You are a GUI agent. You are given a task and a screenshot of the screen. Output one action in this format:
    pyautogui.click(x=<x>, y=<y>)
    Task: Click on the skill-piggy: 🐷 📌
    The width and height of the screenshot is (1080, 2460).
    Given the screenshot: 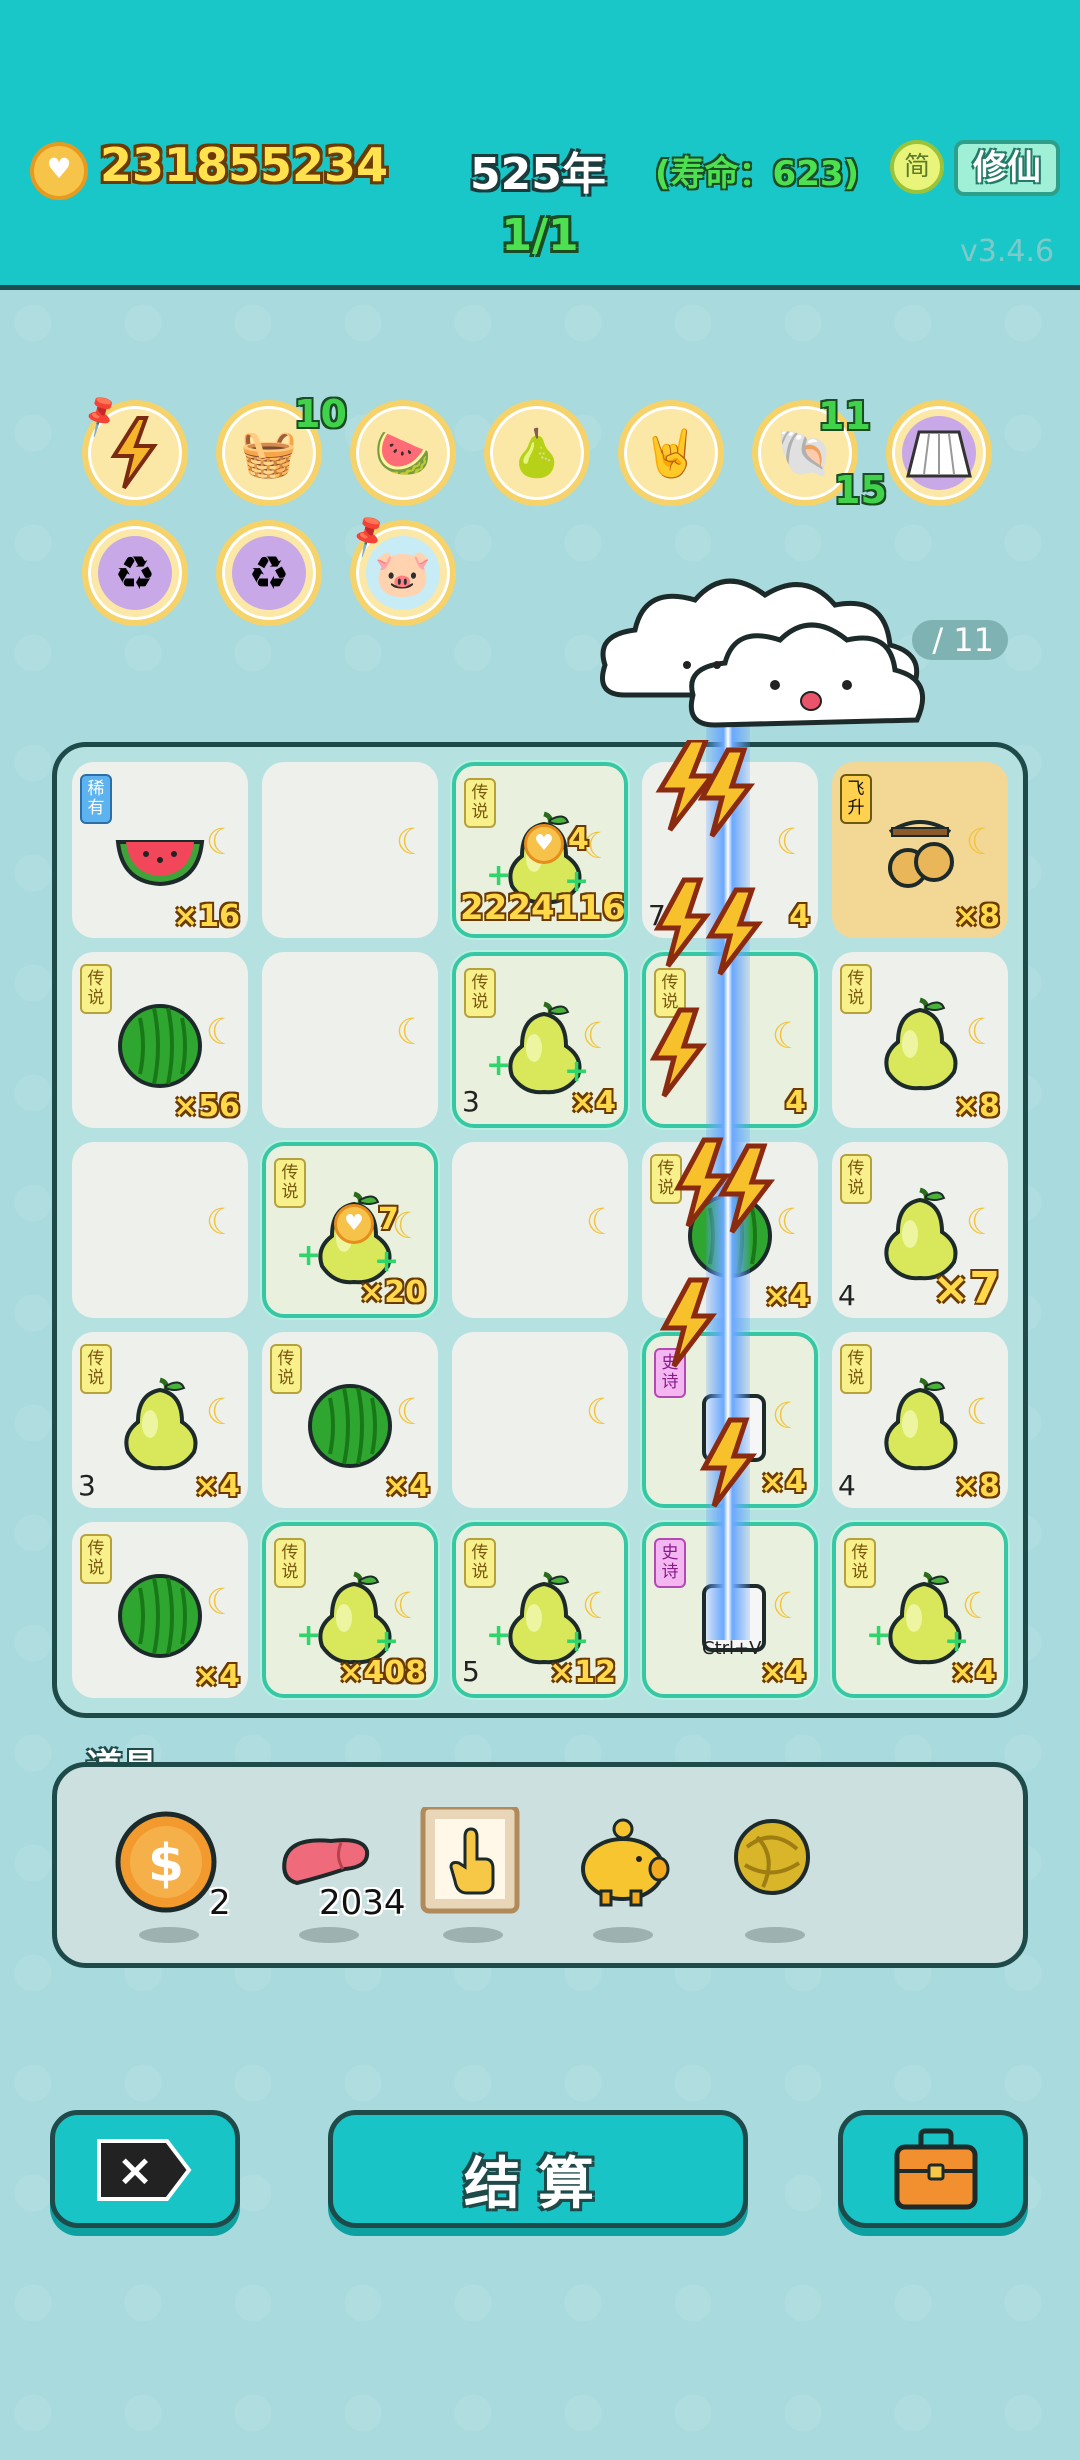 What is the action you would take?
    pyautogui.click(x=400, y=568)
    